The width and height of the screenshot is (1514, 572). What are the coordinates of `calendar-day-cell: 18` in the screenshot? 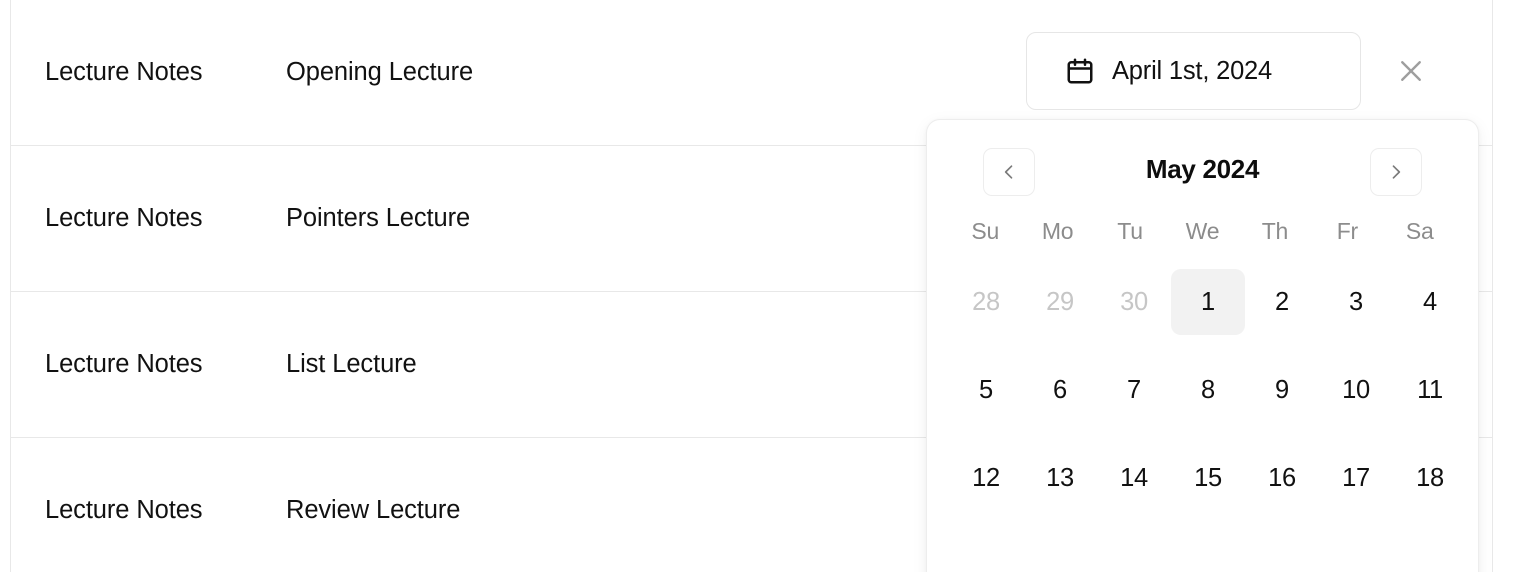 It's located at (1430, 478).